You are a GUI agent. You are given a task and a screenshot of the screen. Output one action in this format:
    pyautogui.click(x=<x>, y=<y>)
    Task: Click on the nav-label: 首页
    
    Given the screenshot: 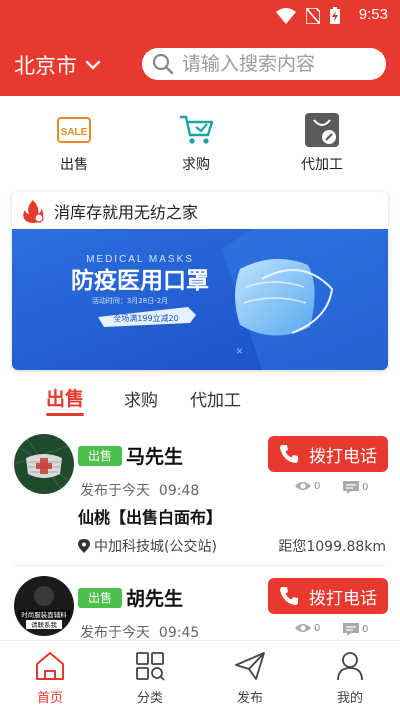 What is the action you would take?
    pyautogui.click(x=49, y=698)
    